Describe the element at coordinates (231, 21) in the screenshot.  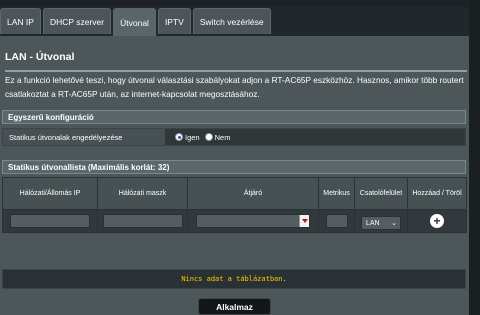
I see `tab-switch-control: Switch vezérlése` at that location.